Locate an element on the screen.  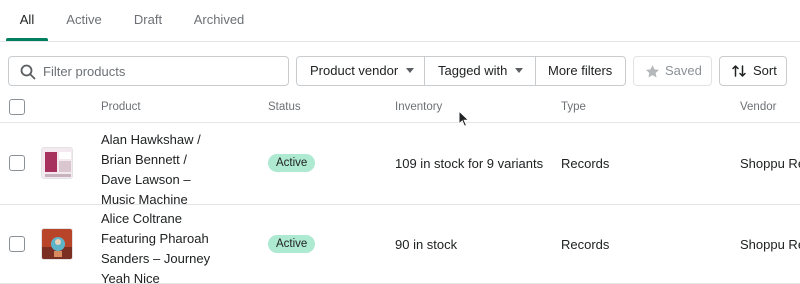
select-all-checkbox is located at coordinates (17, 107).